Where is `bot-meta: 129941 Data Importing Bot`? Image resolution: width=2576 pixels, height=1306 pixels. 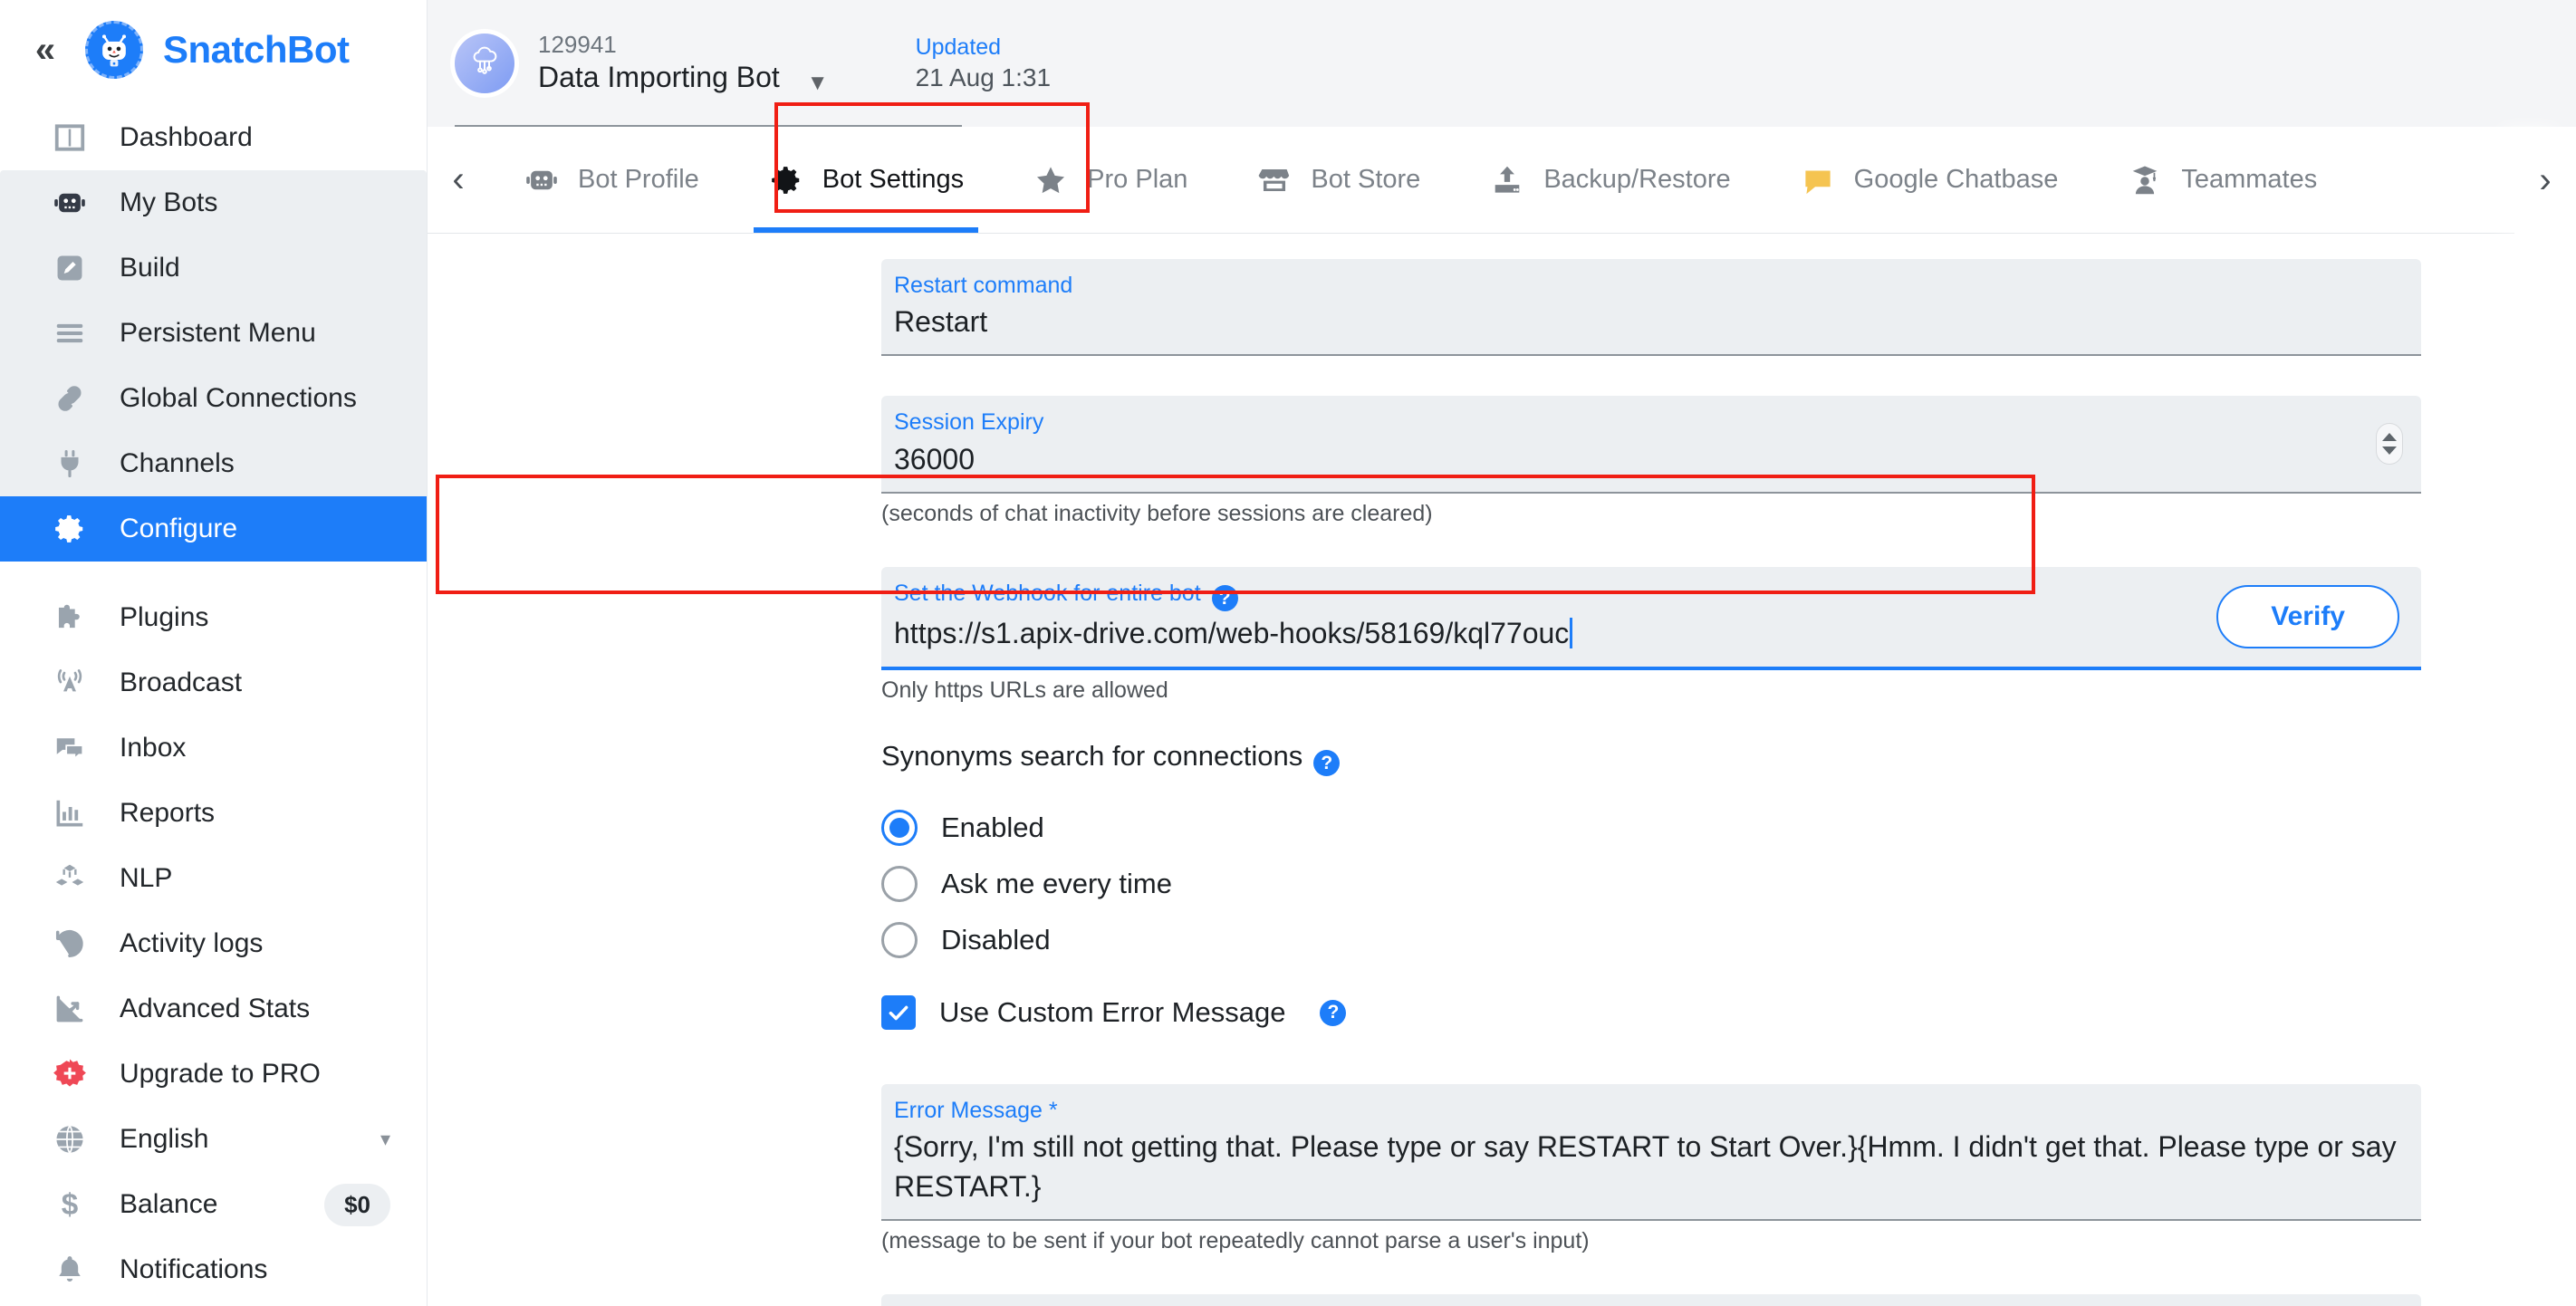 bot-meta: 129941 Data Importing Bot is located at coordinates (659, 64).